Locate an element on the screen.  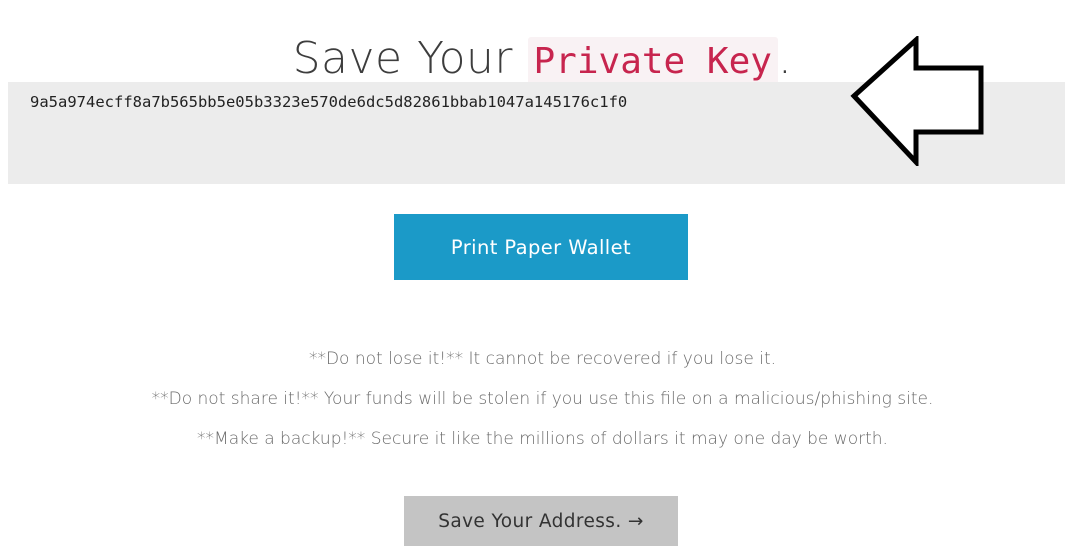
left-arrow-outline-icon is located at coordinates (917, 101).